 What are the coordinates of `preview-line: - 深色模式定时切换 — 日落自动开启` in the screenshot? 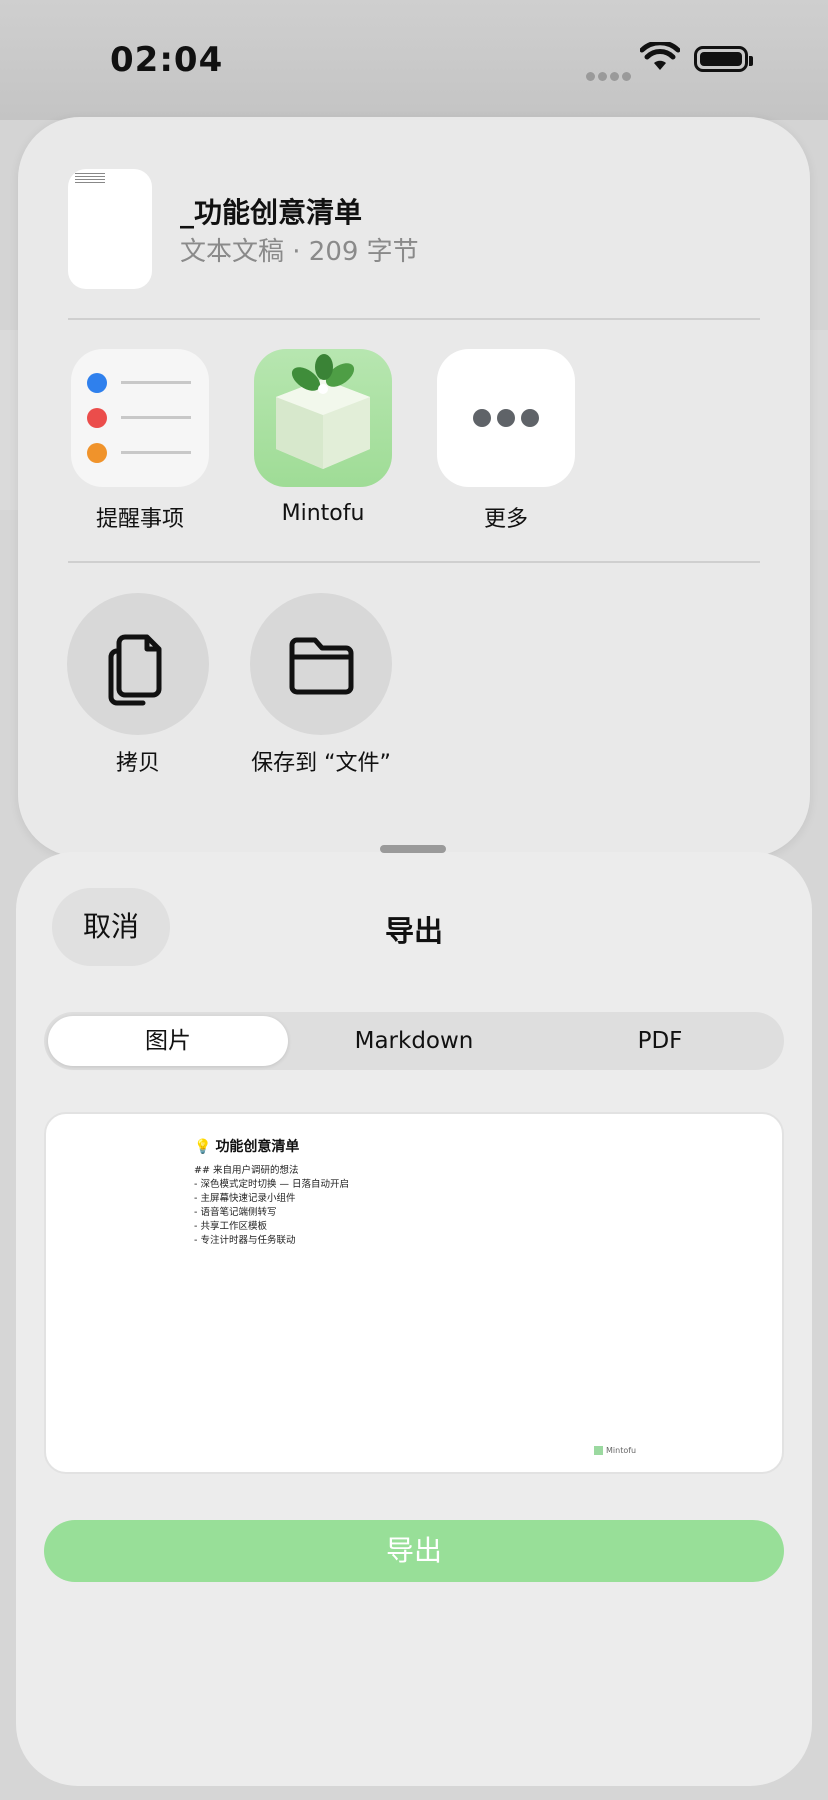 It's located at (271, 1184).